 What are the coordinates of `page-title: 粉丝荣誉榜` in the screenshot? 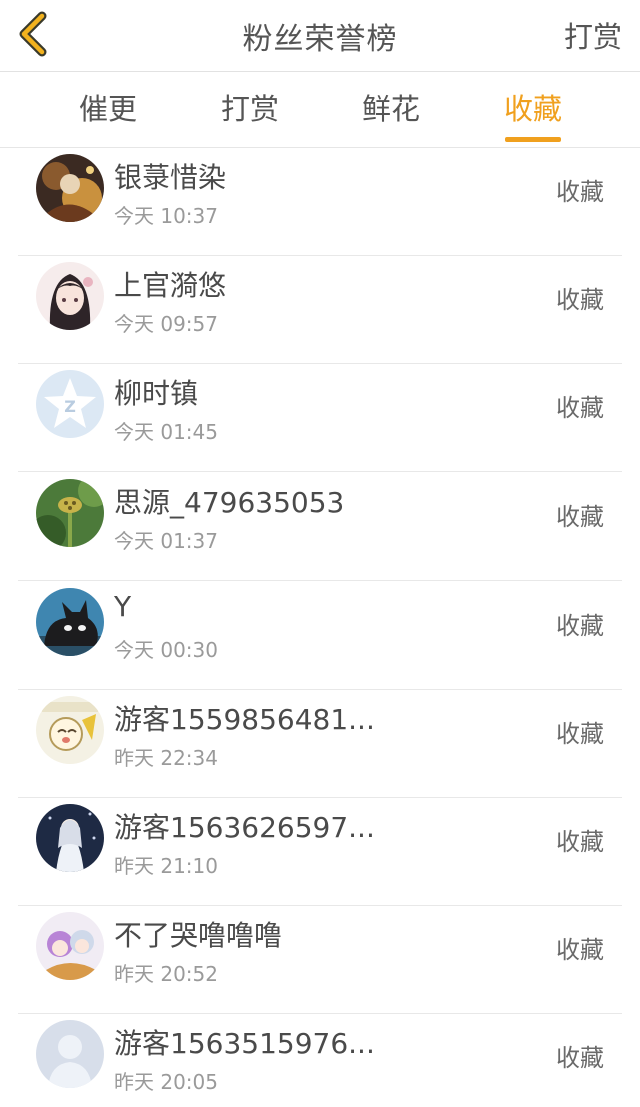 It's located at (320, 39).